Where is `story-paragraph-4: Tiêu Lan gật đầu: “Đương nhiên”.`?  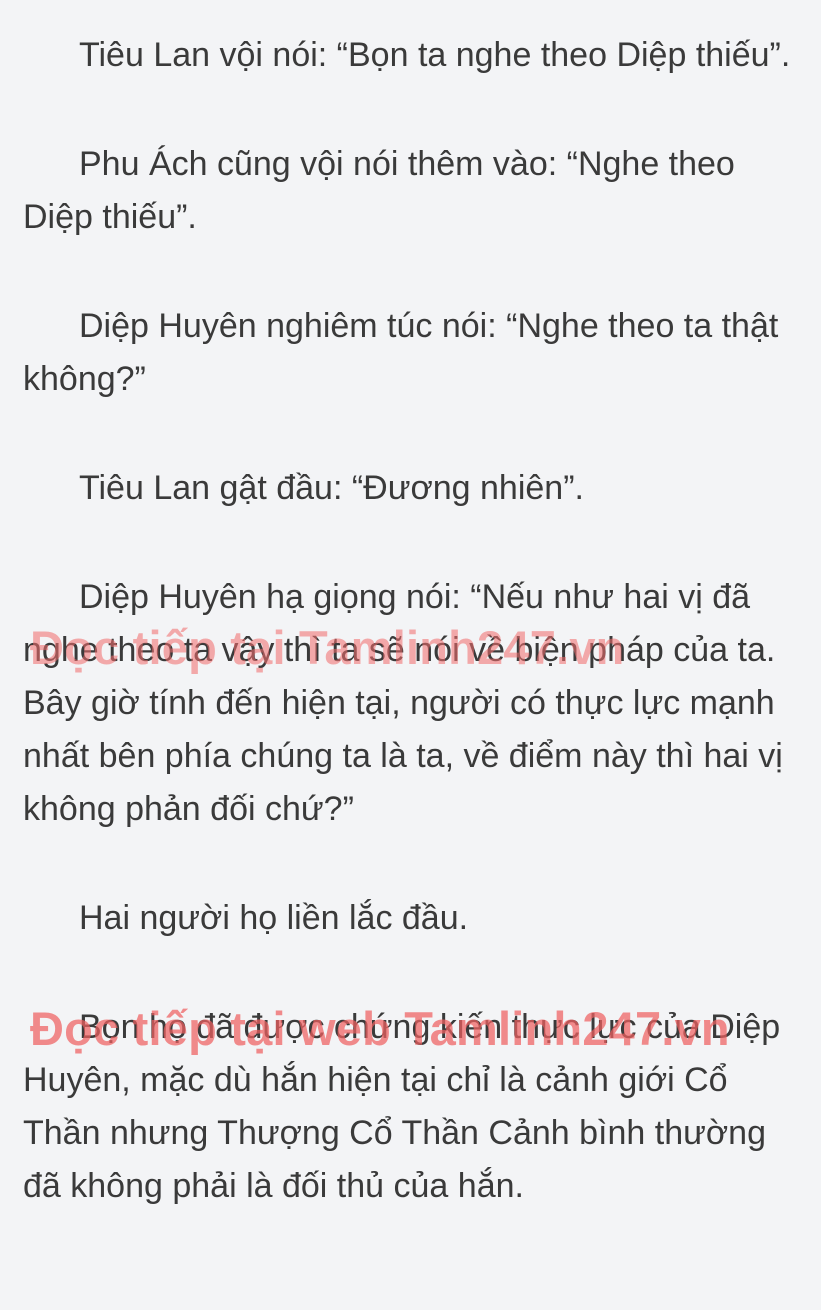
story-paragraph-4: Tiêu Lan gật đầu: “Đương nhiên”. is located at coordinates (331, 488).